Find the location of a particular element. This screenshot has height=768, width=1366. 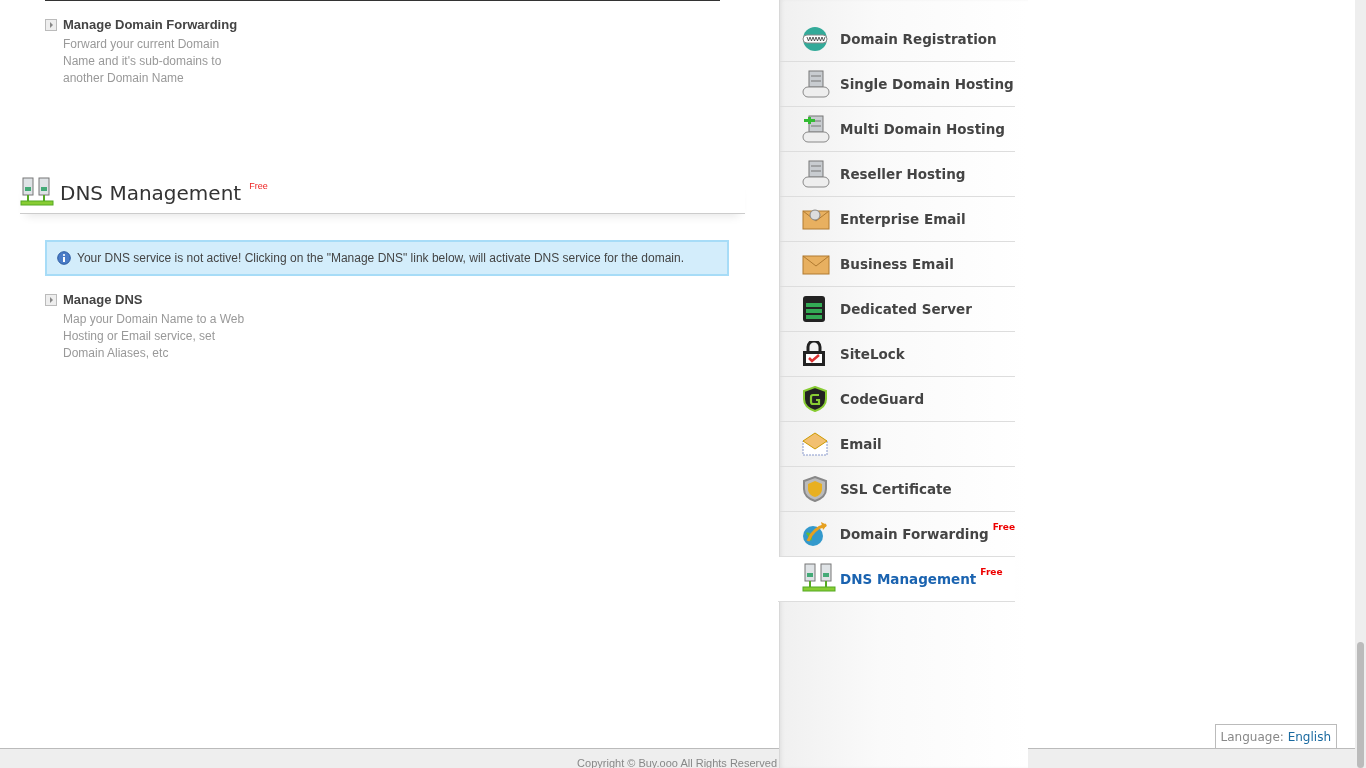

sidebar-item: Multi Domain Hosting is located at coordinates (897, 129).